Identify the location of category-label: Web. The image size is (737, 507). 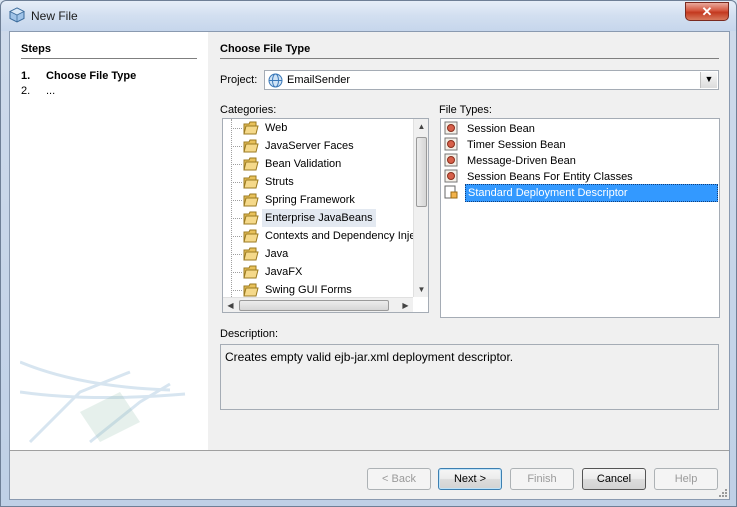
(276, 128).